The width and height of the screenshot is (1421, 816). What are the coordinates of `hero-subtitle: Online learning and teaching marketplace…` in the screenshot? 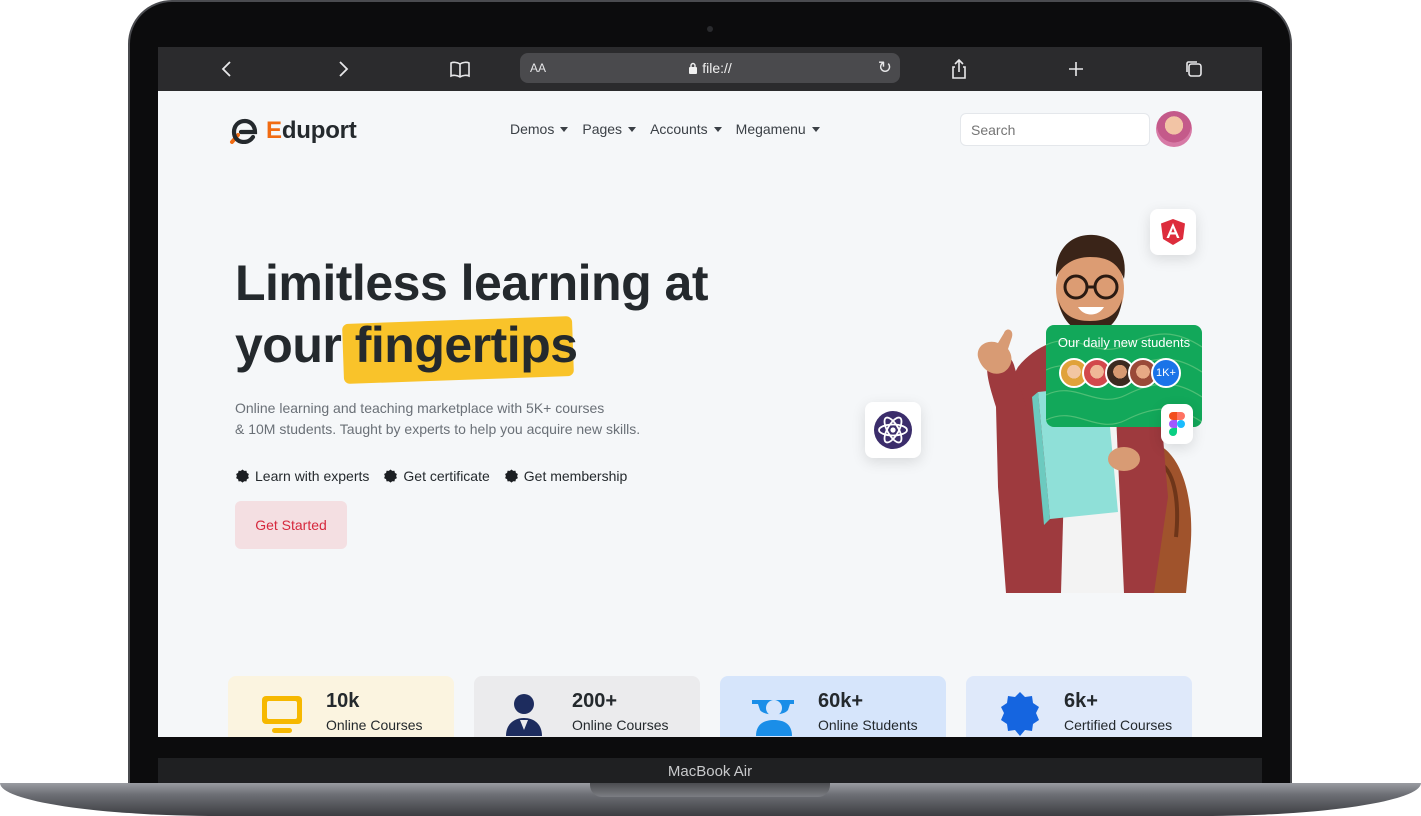 It's located at (438, 418).